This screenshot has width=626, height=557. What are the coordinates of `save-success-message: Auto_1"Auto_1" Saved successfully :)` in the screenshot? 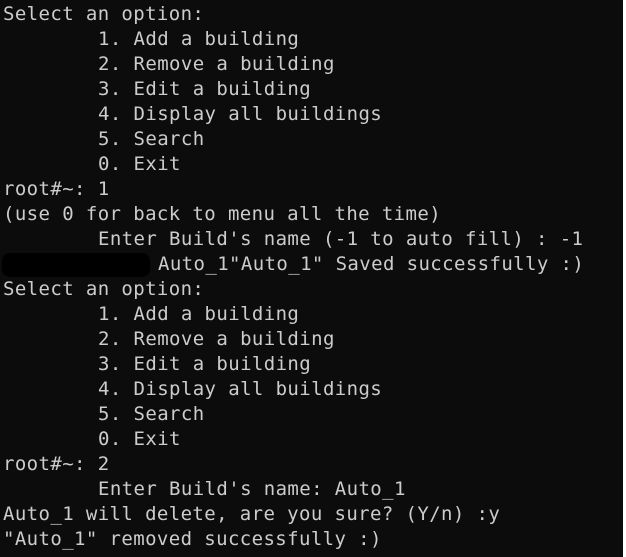 It's located at (371, 264).